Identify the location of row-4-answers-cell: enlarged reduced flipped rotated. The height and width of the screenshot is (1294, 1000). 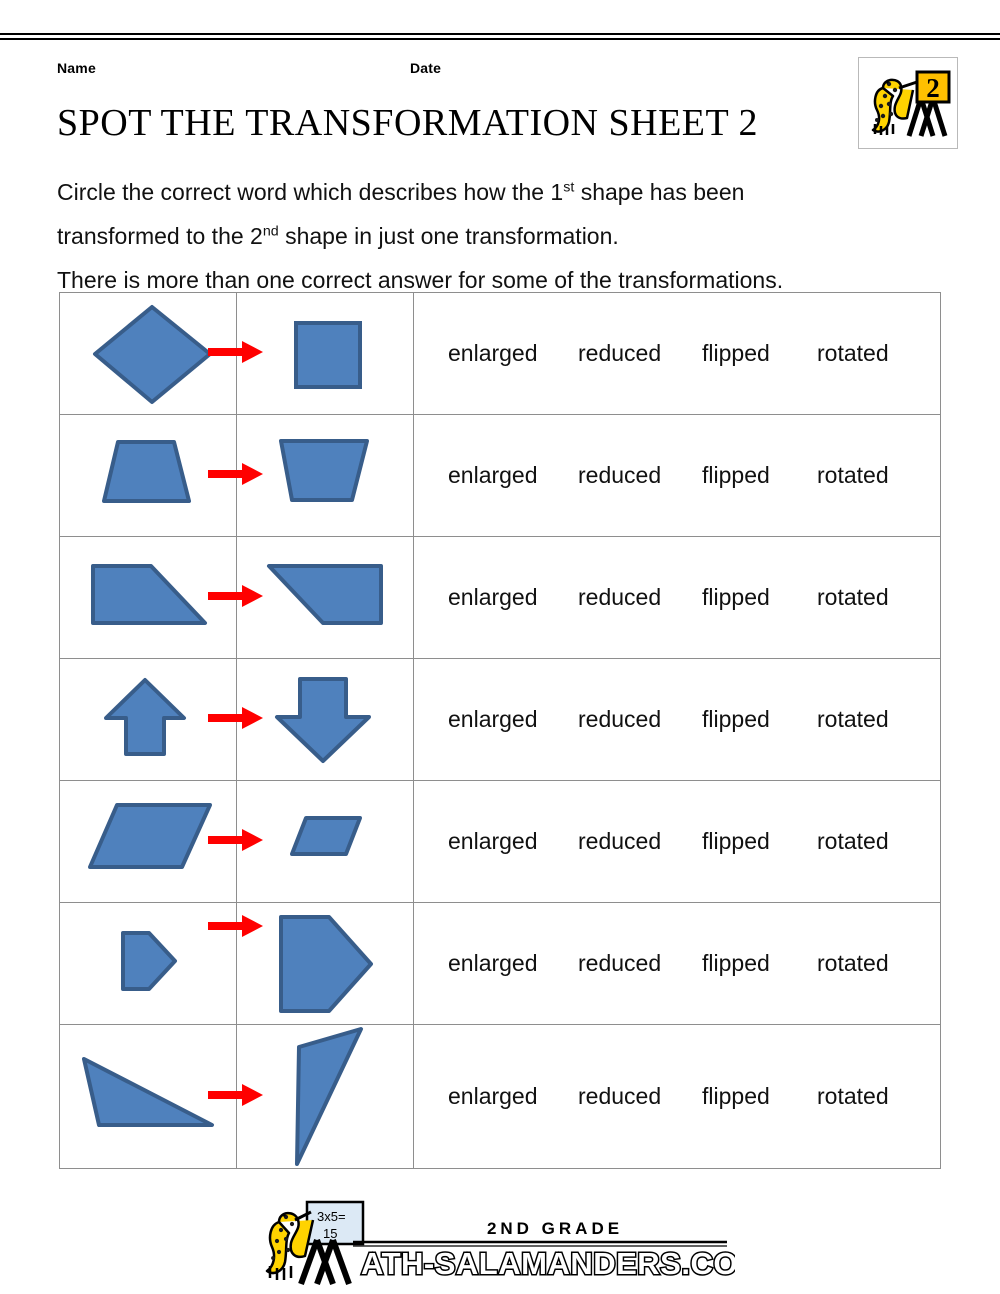
(677, 719).